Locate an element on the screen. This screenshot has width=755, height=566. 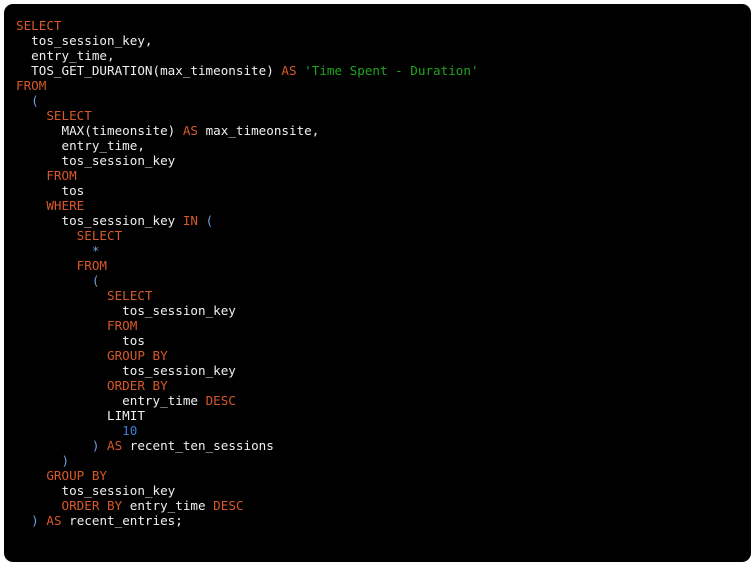
code-line: tos_session_key, is located at coordinates (377, 40).